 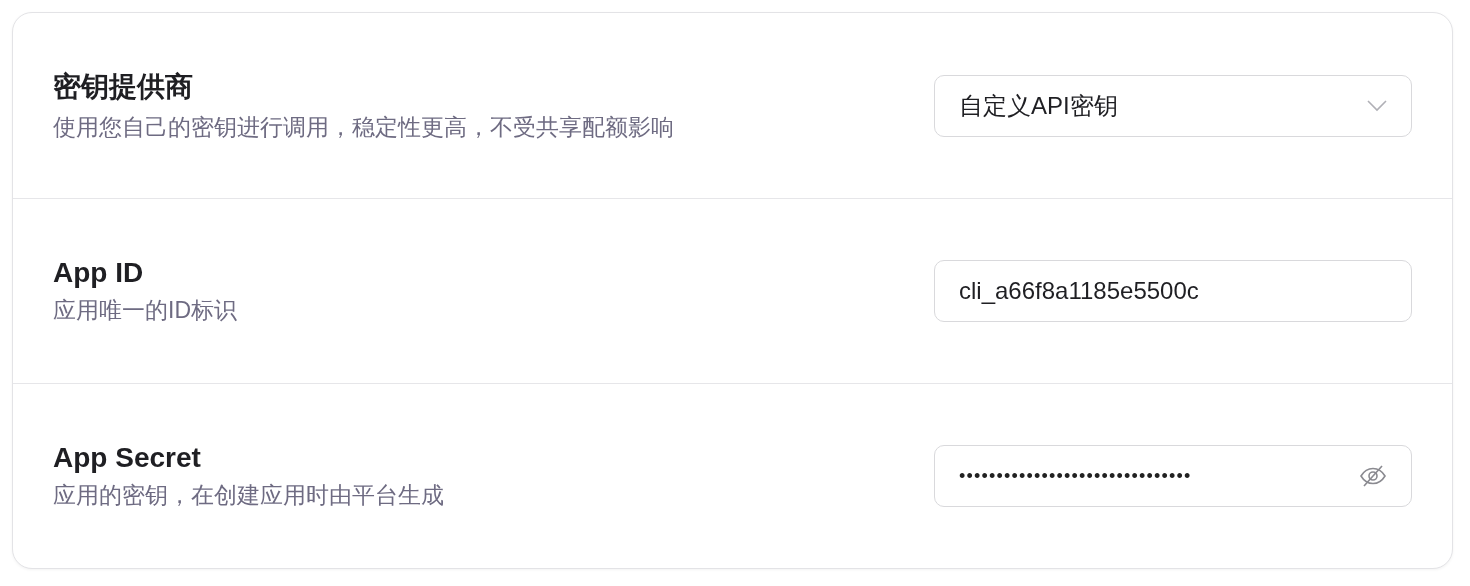 I want to click on setting-label: App Secret, so click(x=127, y=457).